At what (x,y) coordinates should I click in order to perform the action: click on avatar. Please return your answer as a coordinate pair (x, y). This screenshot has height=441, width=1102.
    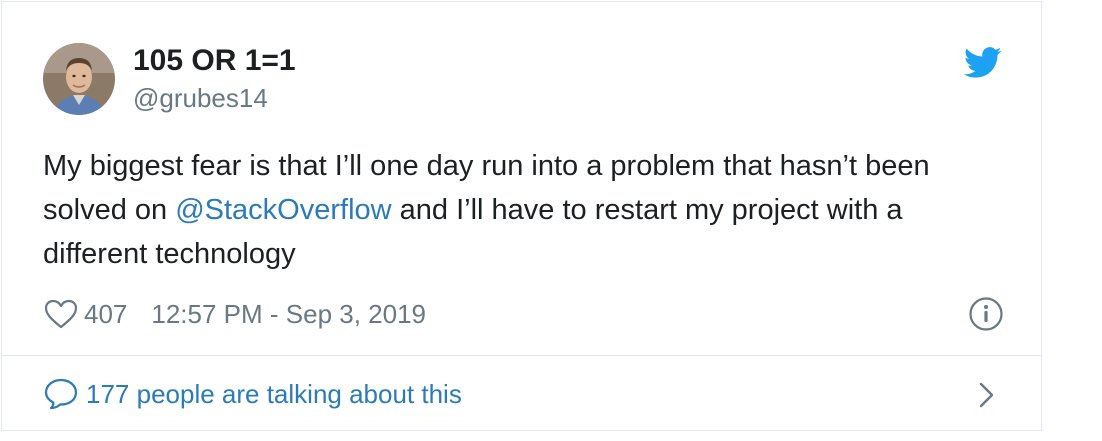
    Looking at the image, I should click on (79, 79).